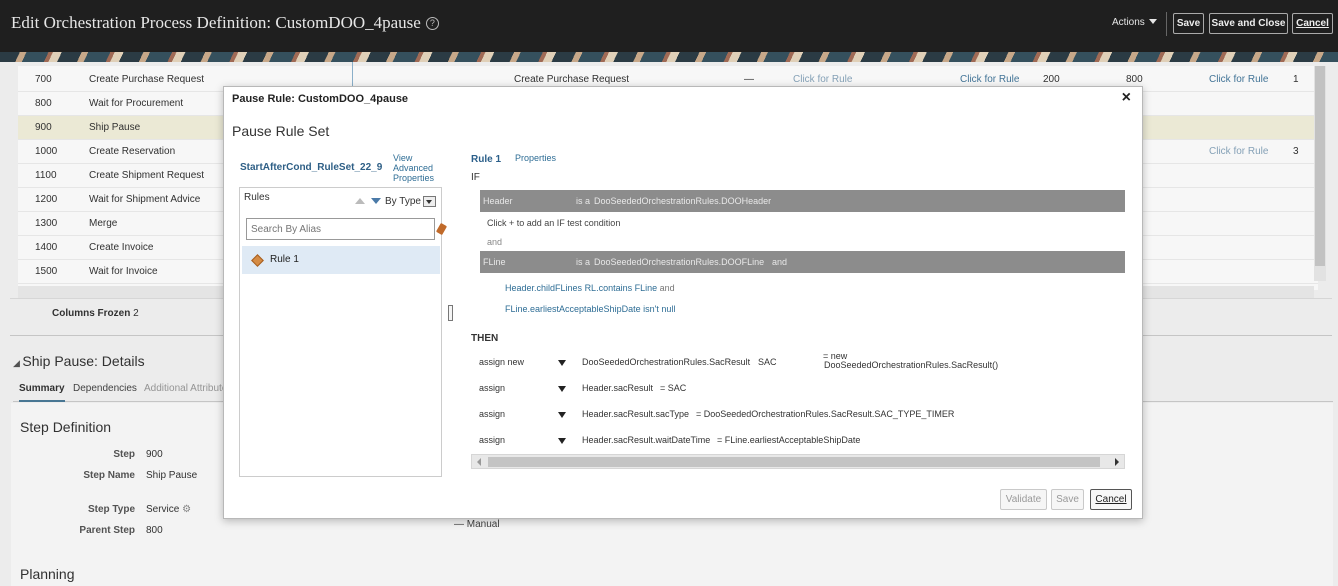 This screenshot has width=1338, height=586. What do you see at coordinates (553, 223) in the screenshot?
I see `add-condition-hint: Click + to add an IF test condition` at bounding box center [553, 223].